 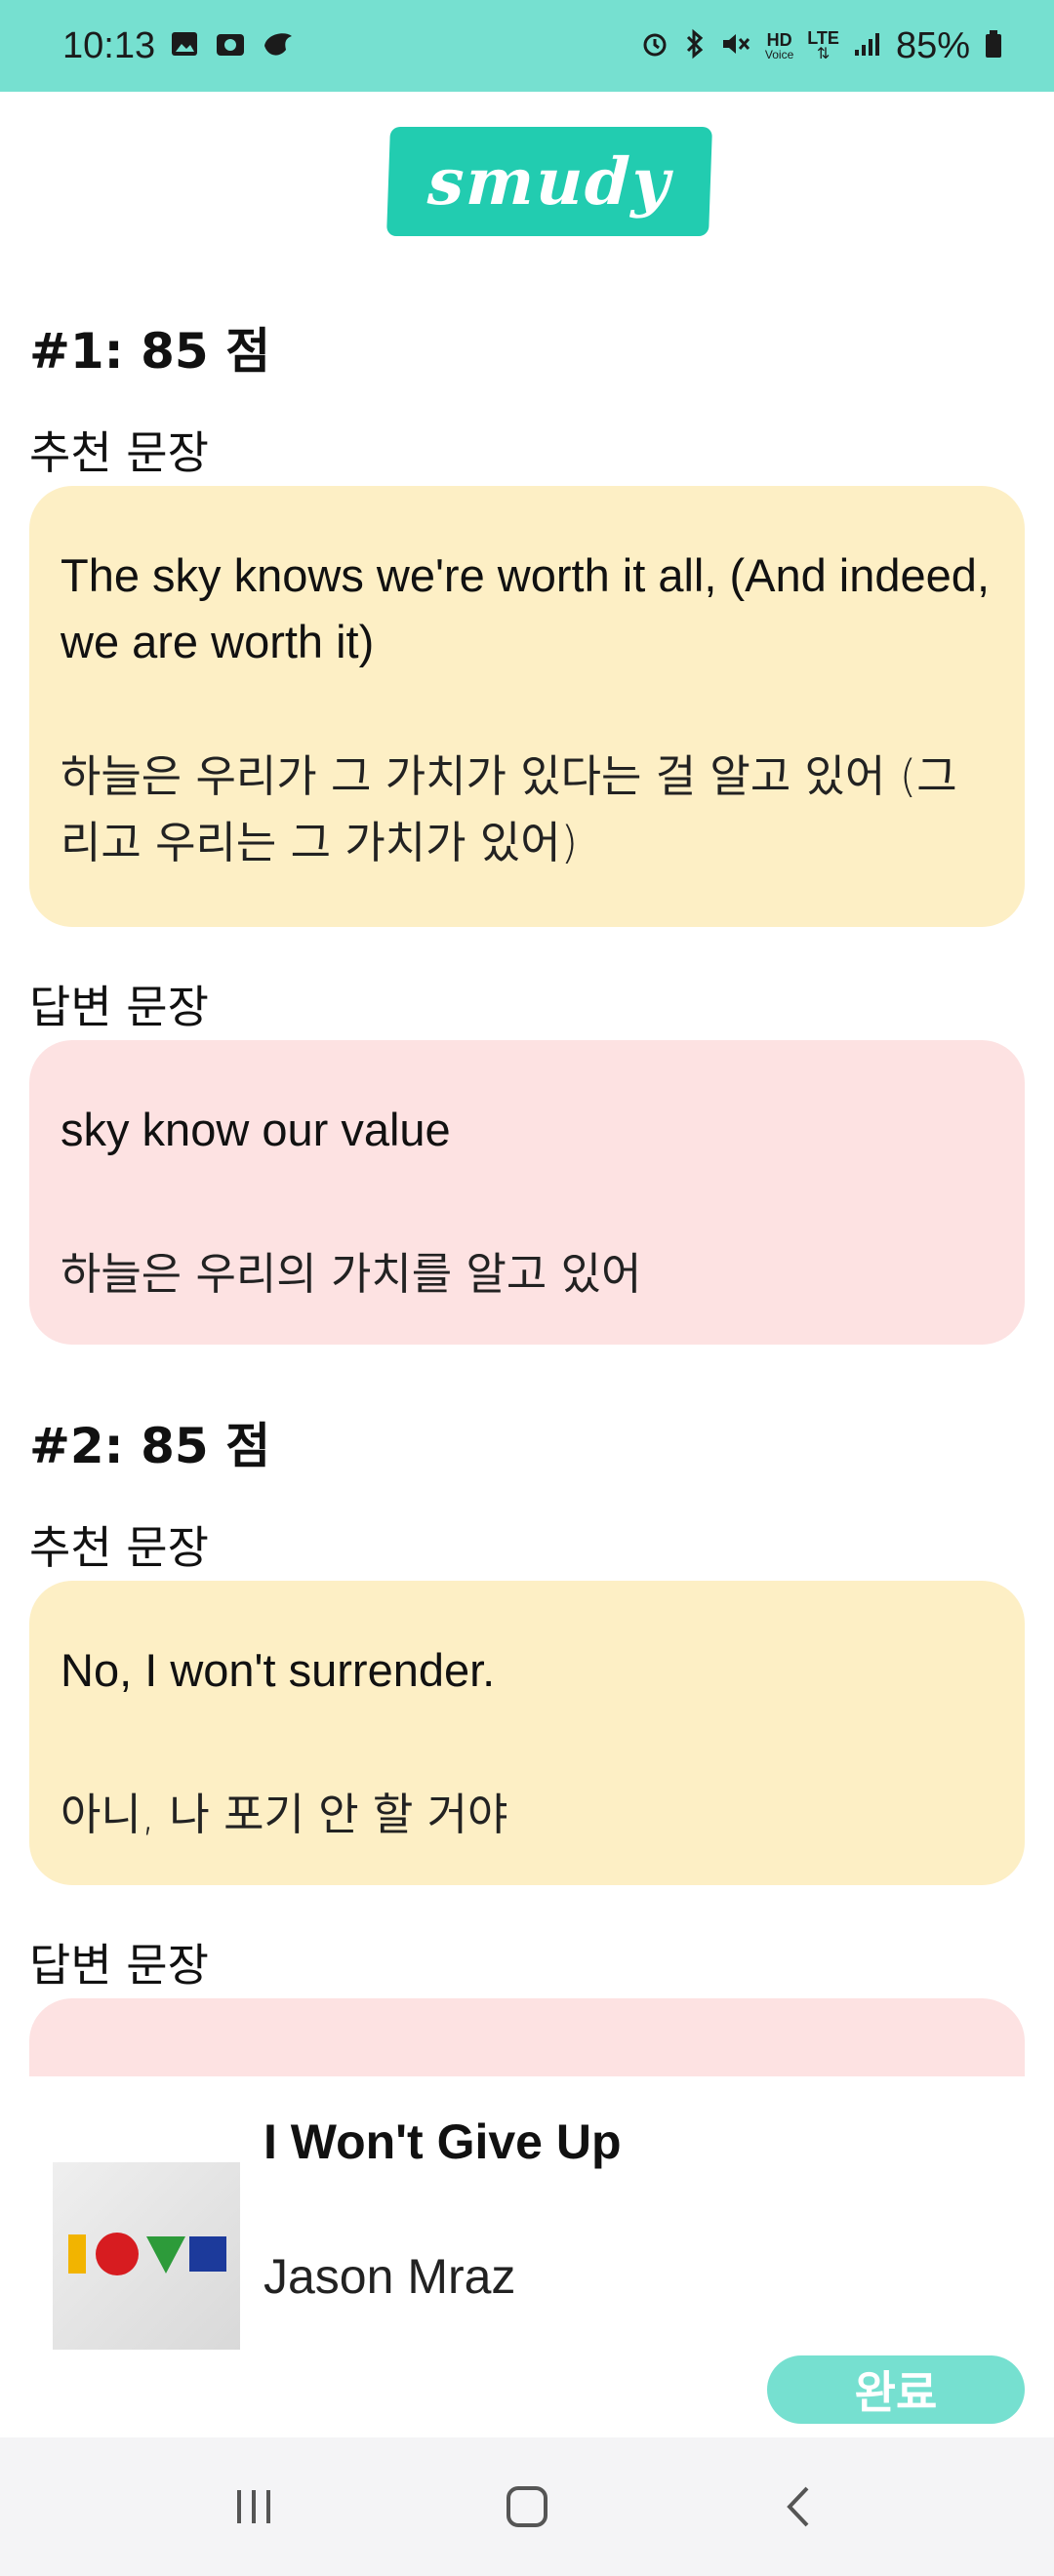 What do you see at coordinates (109, 45) in the screenshot?
I see `clock: 10:13` at bounding box center [109, 45].